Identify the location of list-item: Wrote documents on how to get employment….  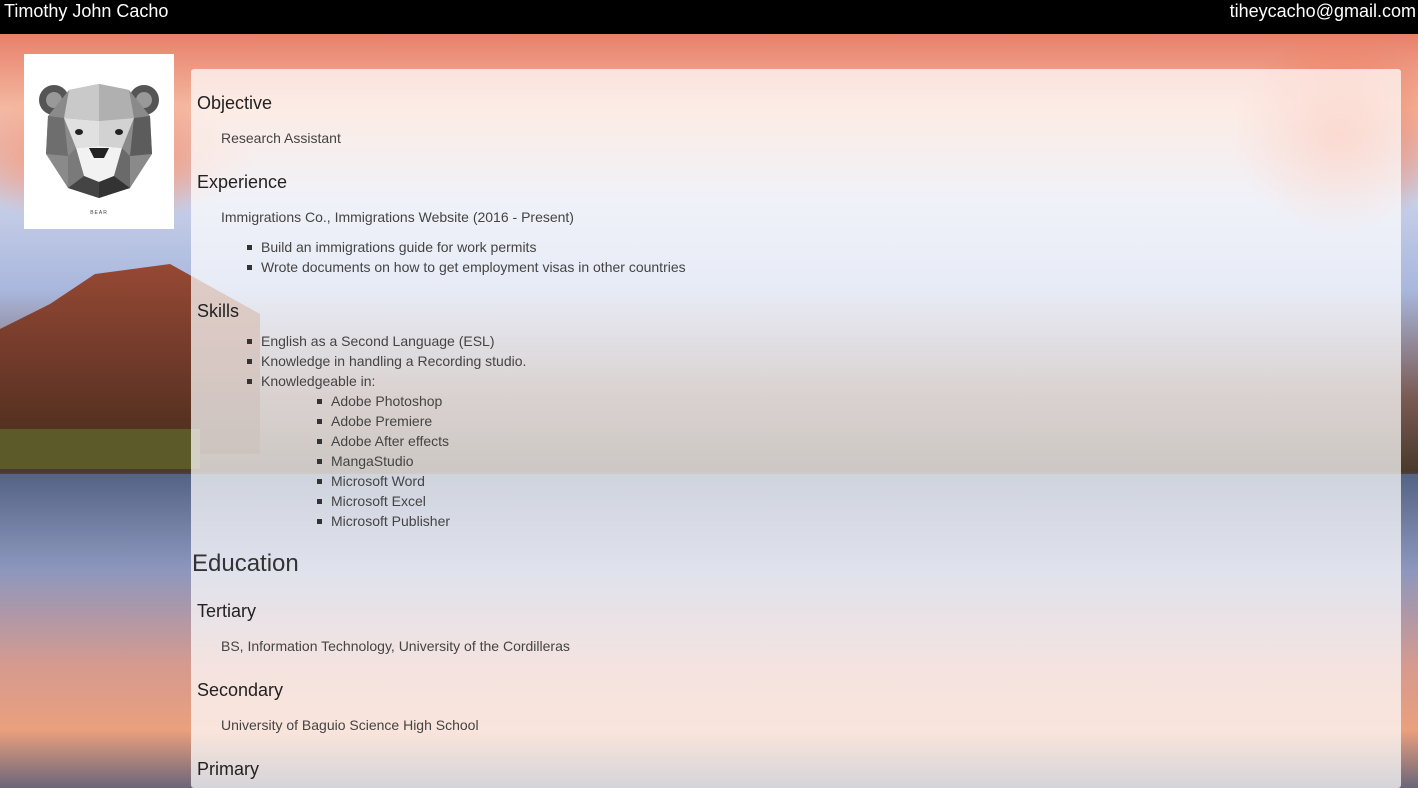
(465, 267).